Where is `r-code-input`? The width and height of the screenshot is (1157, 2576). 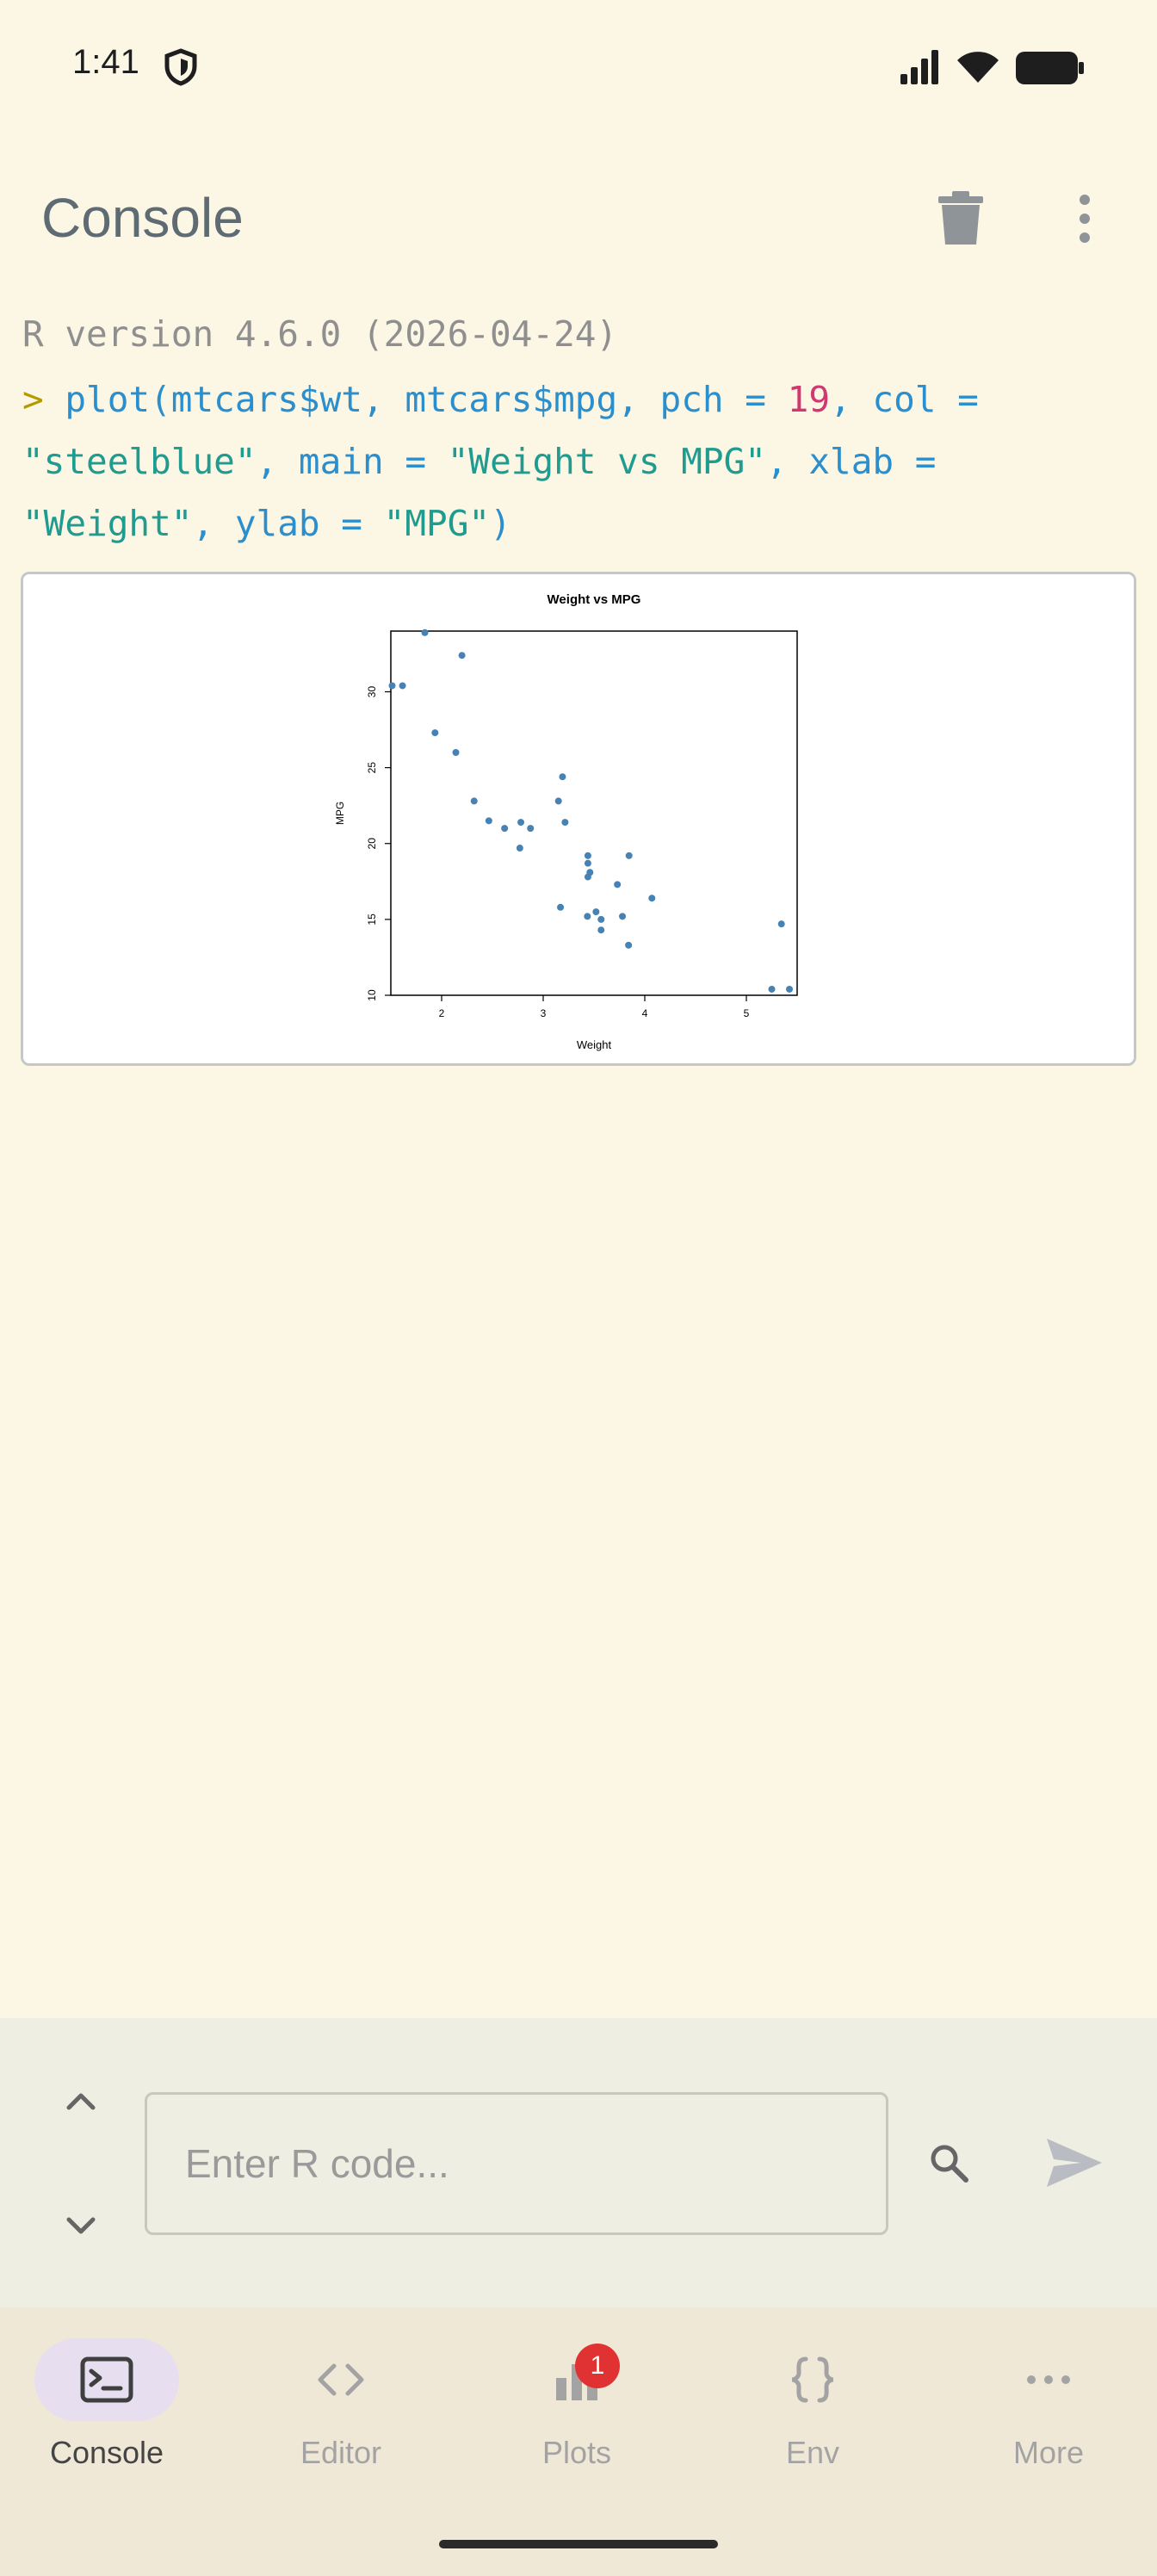 r-code-input is located at coordinates (516, 2163).